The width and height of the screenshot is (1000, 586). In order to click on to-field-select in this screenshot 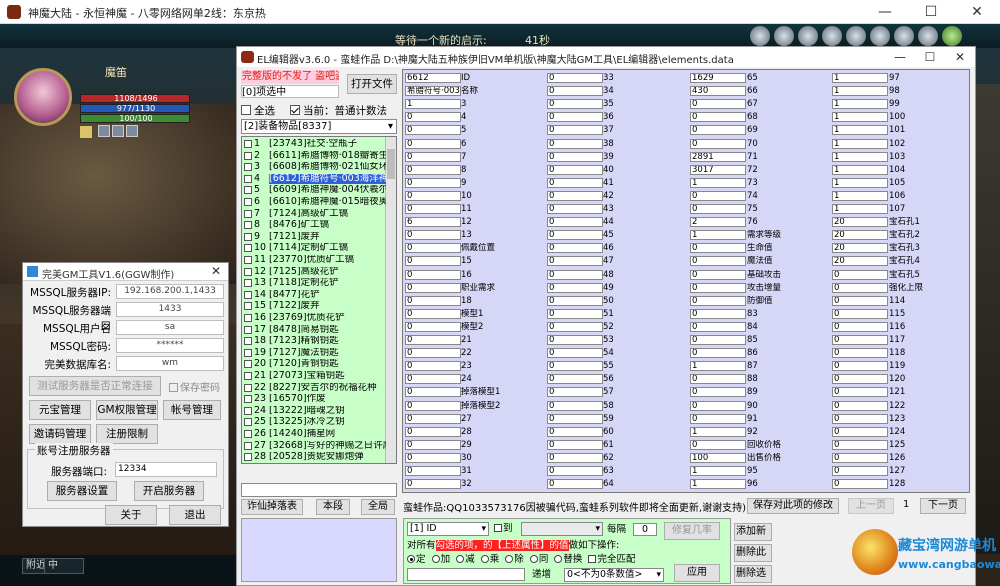, I will do `click(562, 529)`.